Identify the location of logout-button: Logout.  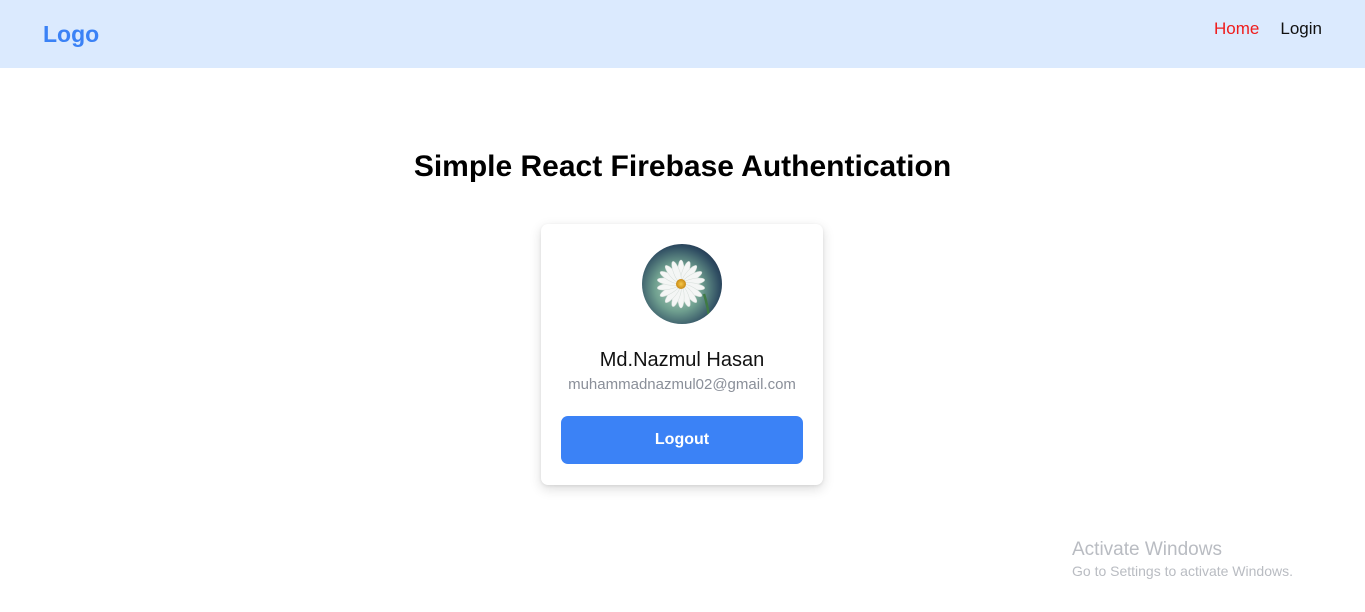
(682, 440).